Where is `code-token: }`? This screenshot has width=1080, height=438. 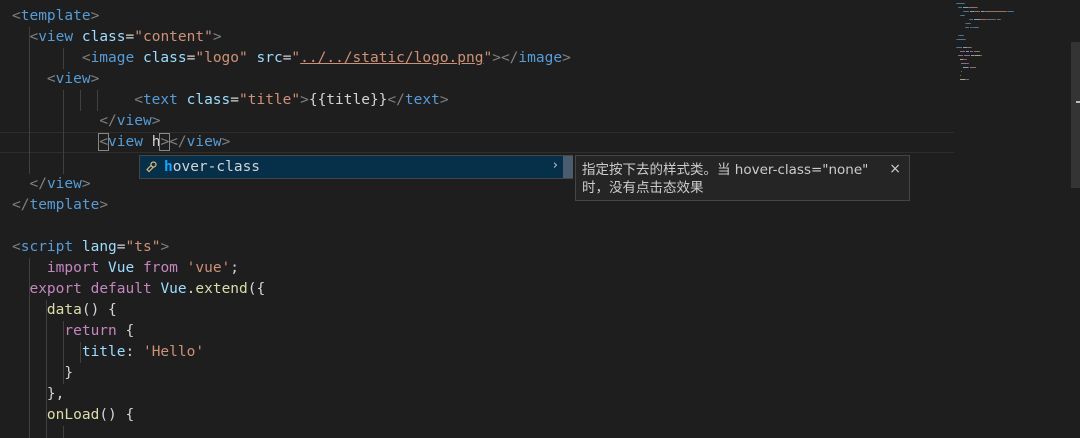 code-token: } is located at coordinates (69, 373).